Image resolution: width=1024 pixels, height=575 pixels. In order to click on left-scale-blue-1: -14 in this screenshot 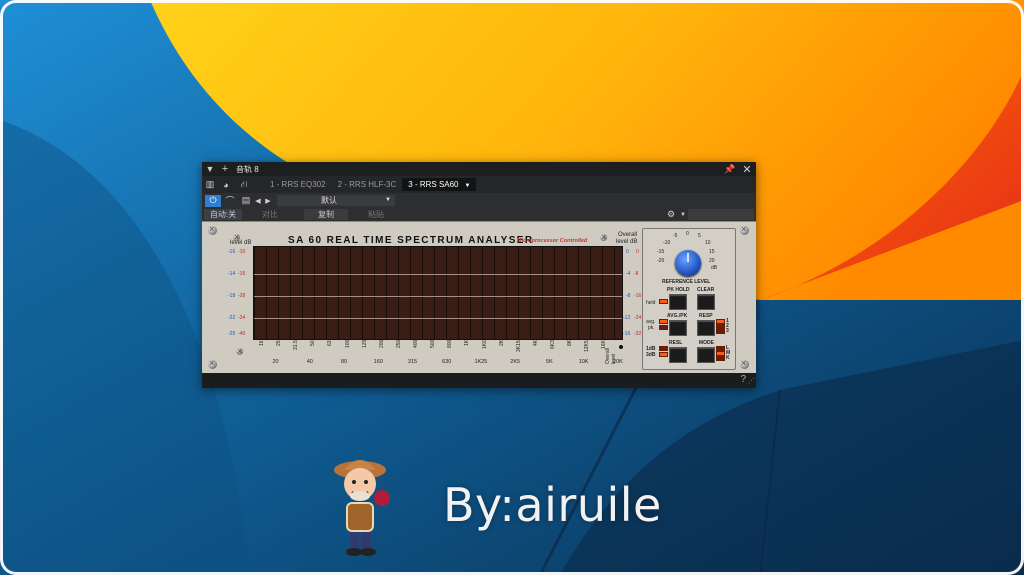, I will do `click(232, 274)`.